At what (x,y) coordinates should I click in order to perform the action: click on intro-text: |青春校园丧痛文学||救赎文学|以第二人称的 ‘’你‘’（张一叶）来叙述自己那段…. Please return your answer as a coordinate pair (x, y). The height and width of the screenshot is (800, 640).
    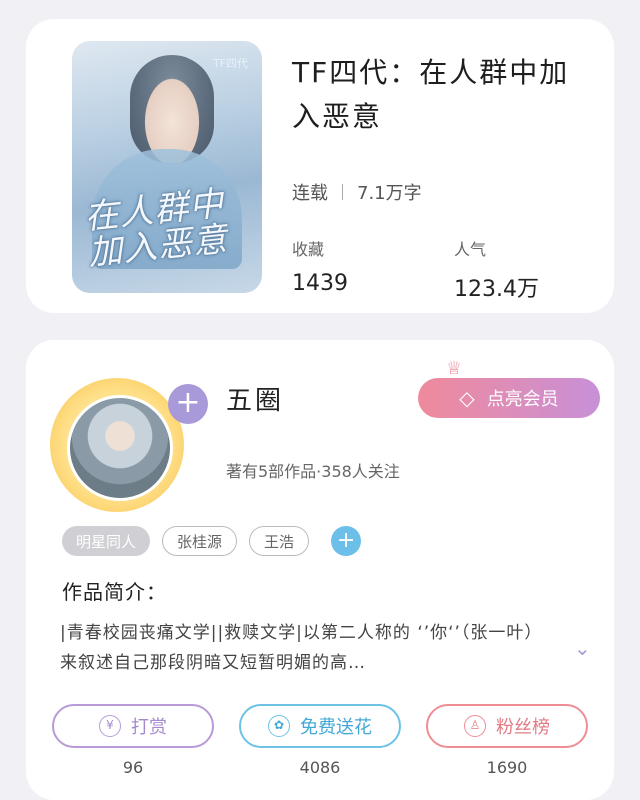
    Looking at the image, I should click on (305, 648).